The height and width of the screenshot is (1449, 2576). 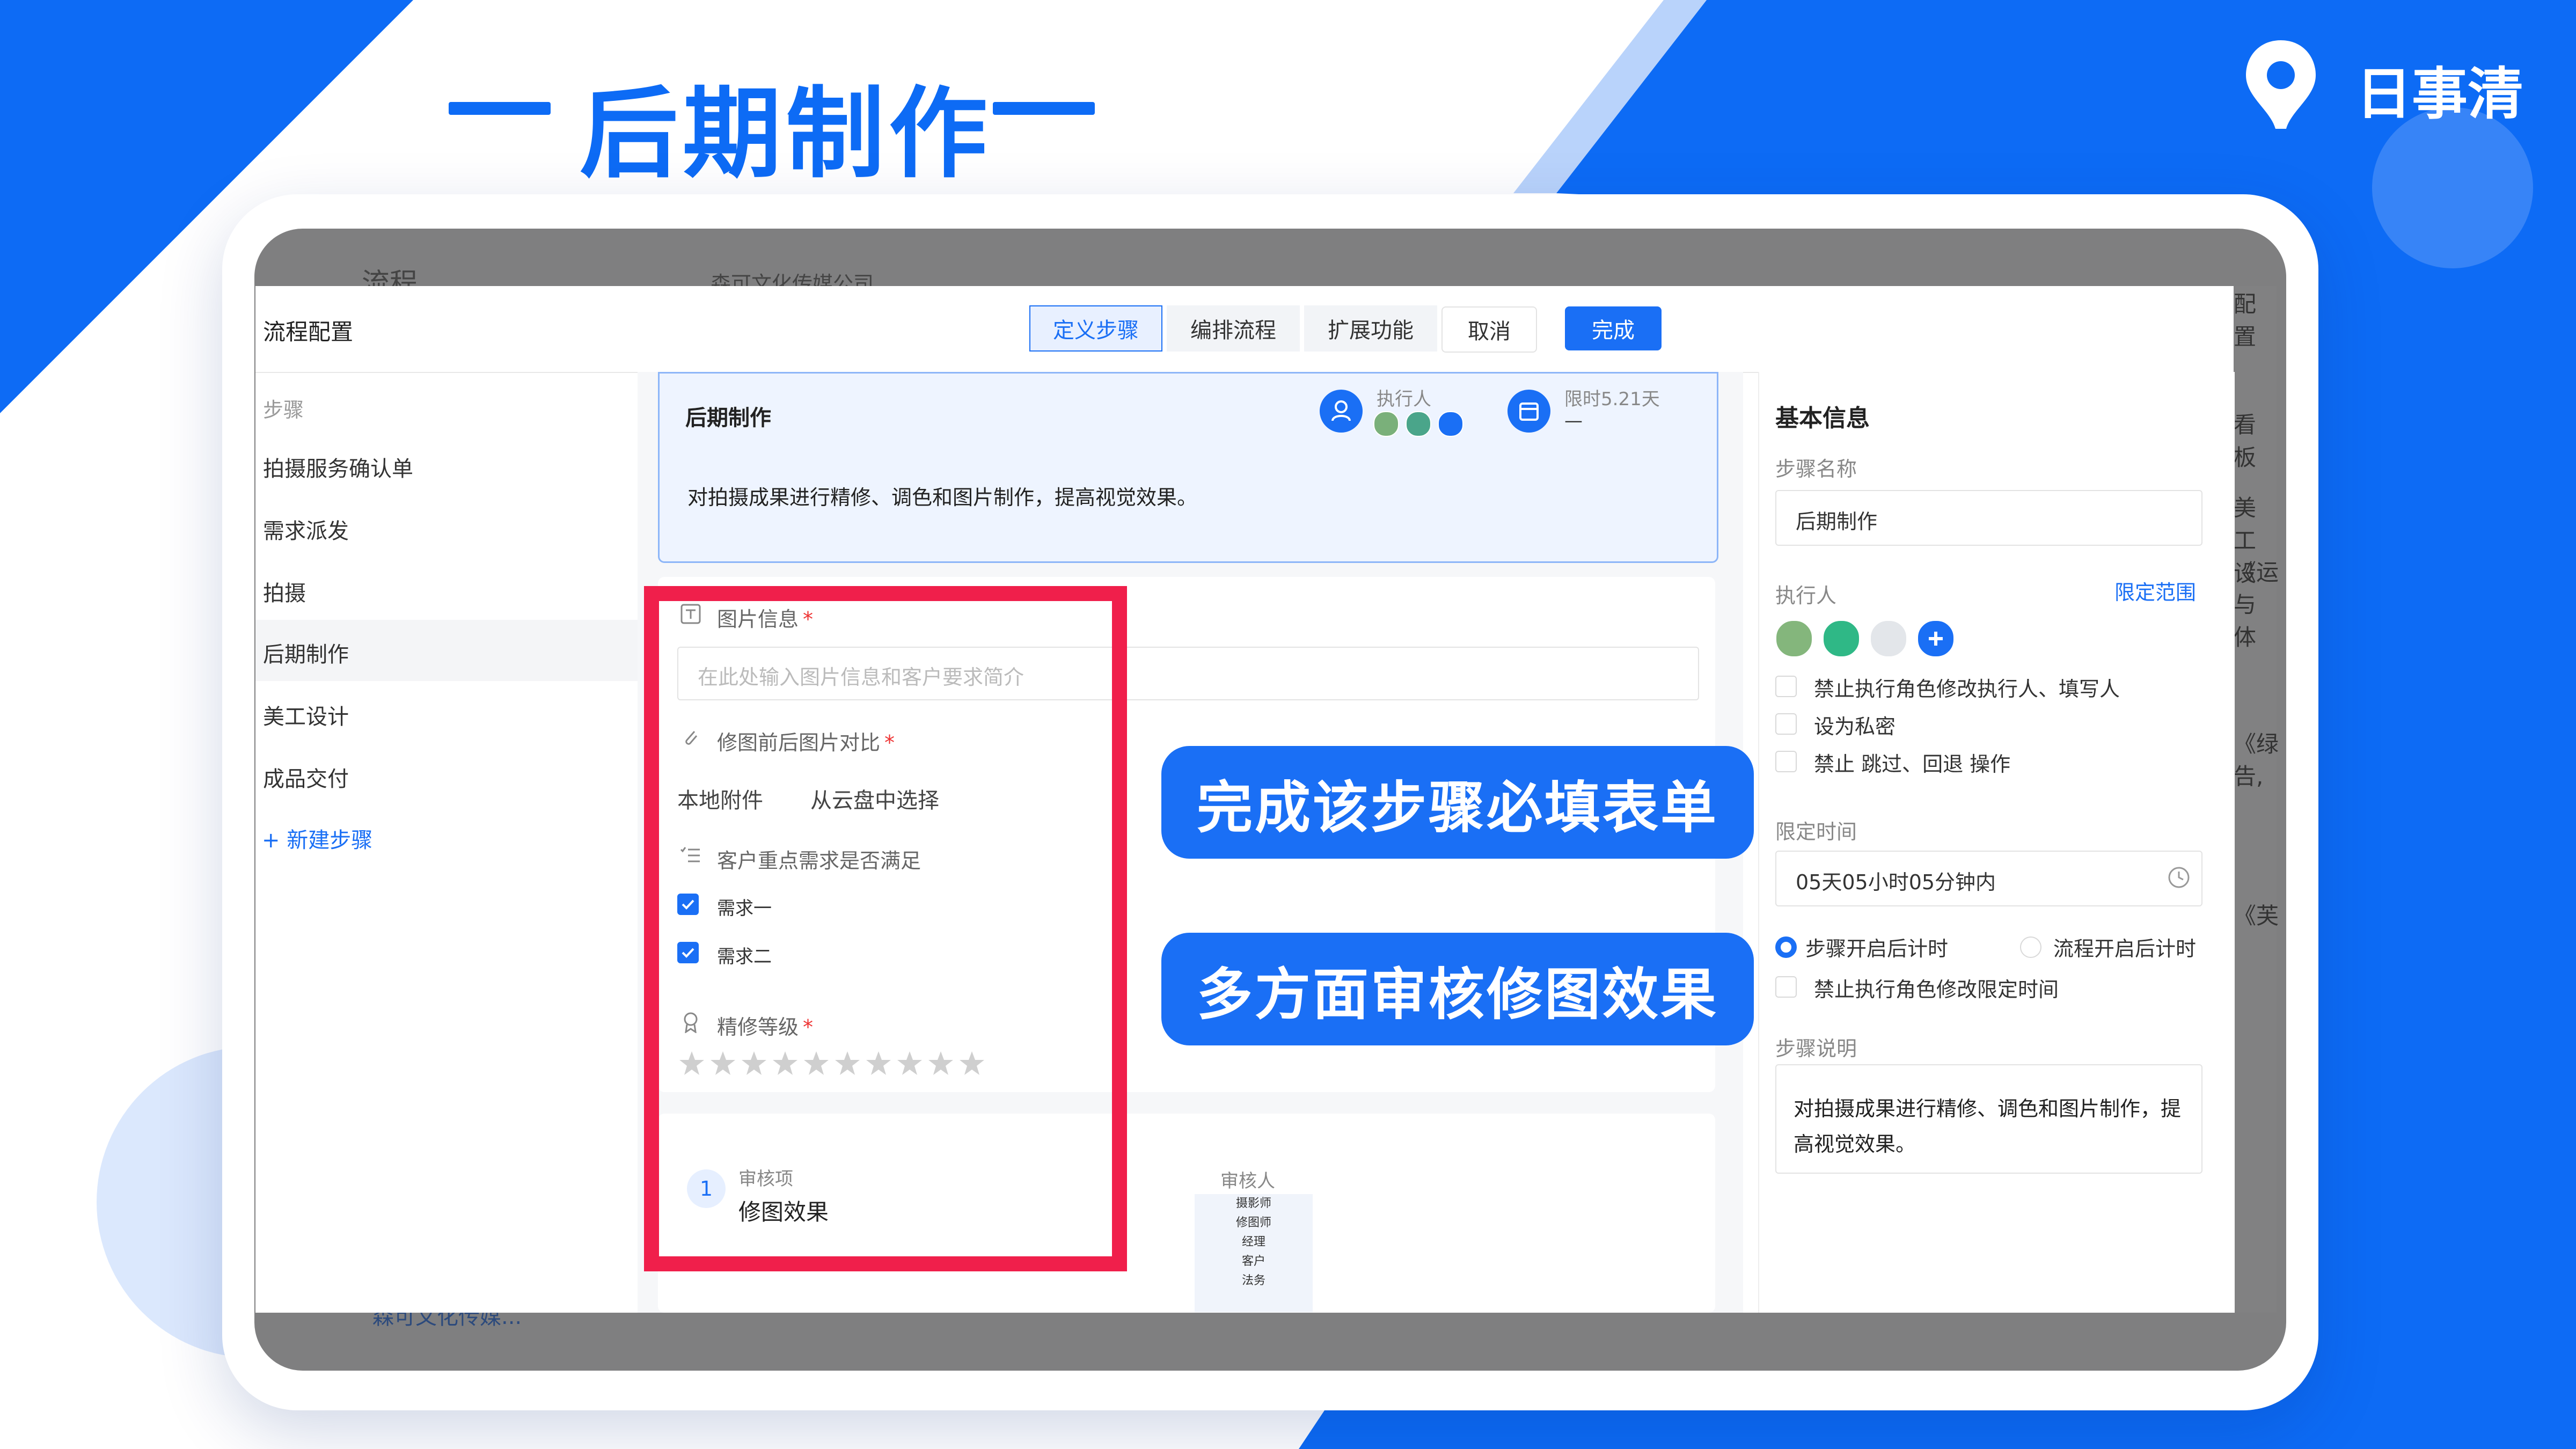 I want to click on reviewer-item: 法务, so click(x=1253, y=1280).